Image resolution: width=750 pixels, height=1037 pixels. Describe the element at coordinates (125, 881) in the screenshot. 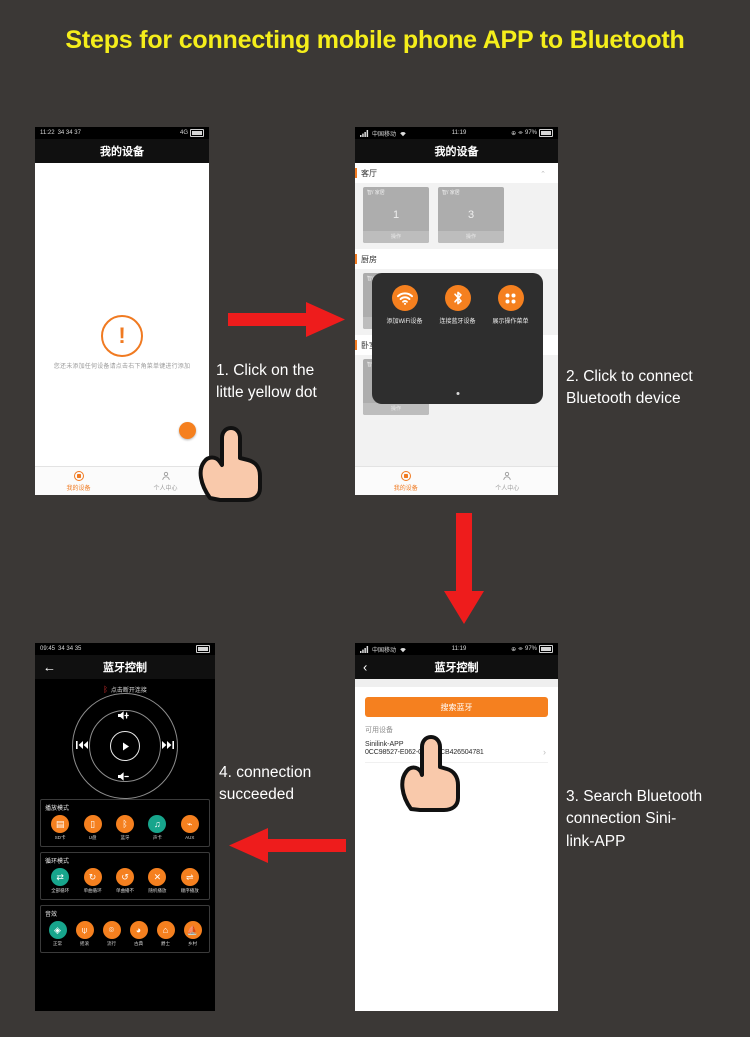

I see `loop-item-once: ↺ 单曲播不` at that location.